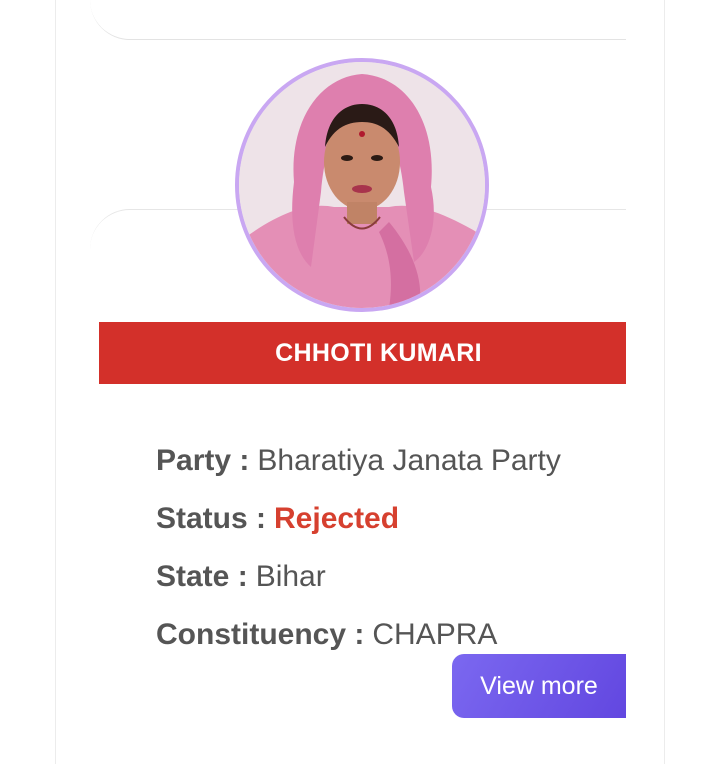  Describe the element at coordinates (290, 576) in the screenshot. I see `state-value: Bihar` at that location.